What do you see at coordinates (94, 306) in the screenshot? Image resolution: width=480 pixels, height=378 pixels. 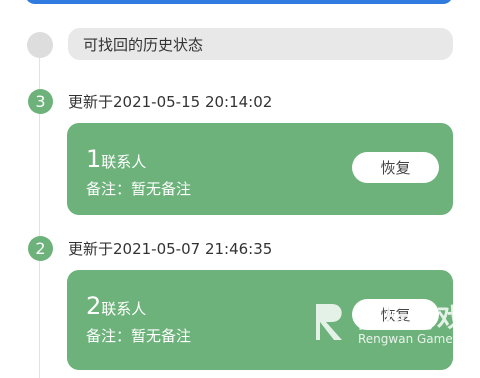 I see `contact-count-number: 2` at bounding box center [94, 306].